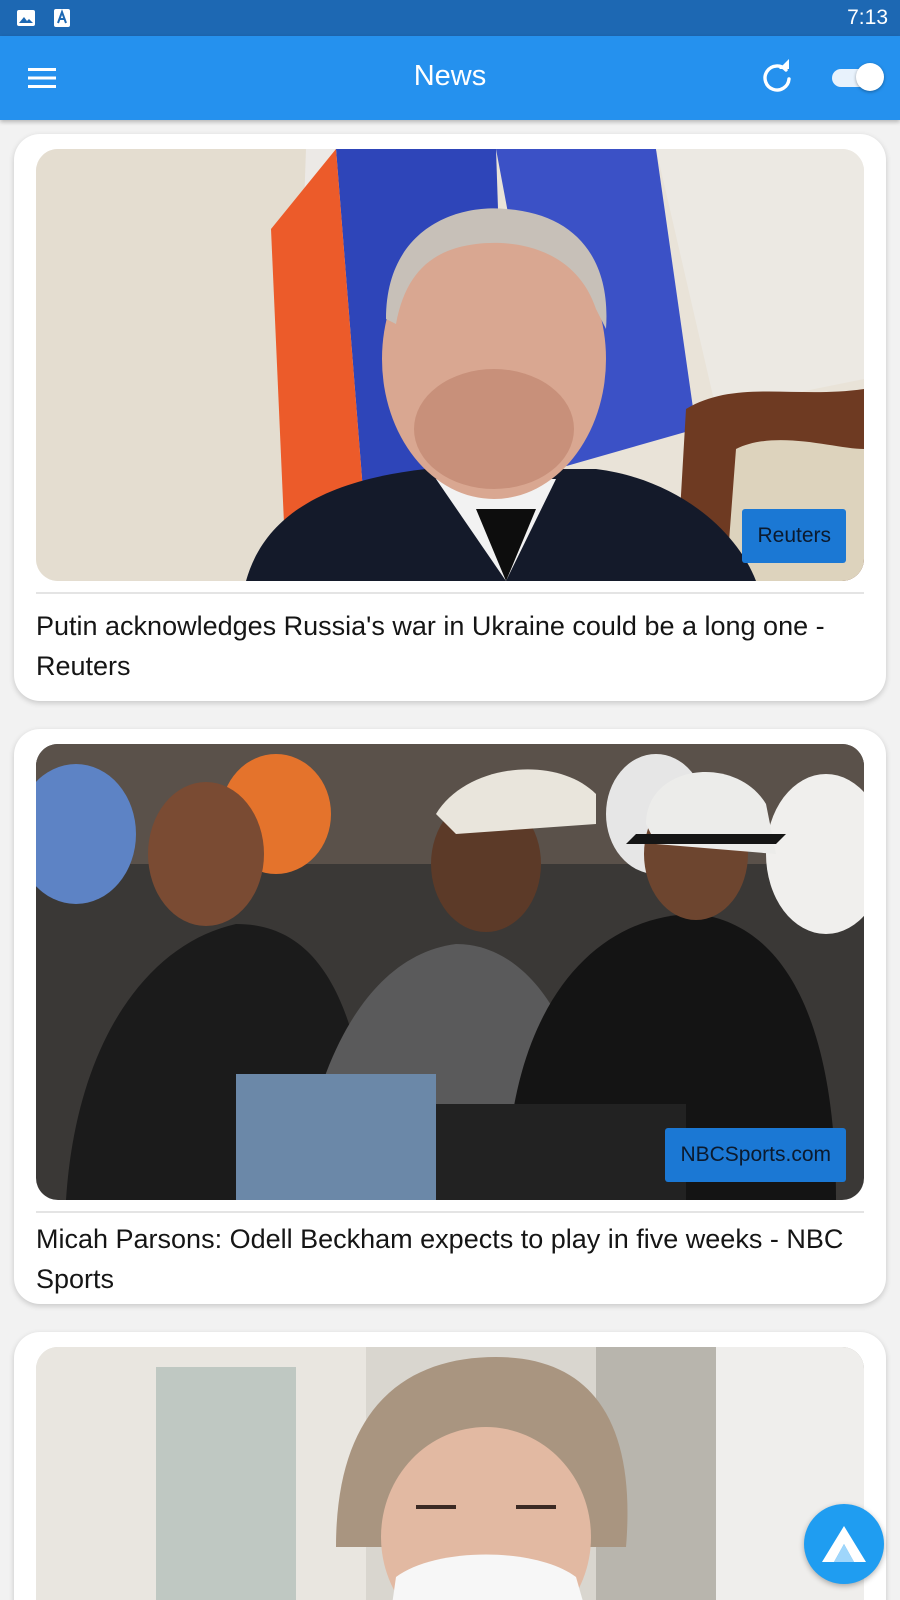  I want to click on news-photo, so click(450, 1473).